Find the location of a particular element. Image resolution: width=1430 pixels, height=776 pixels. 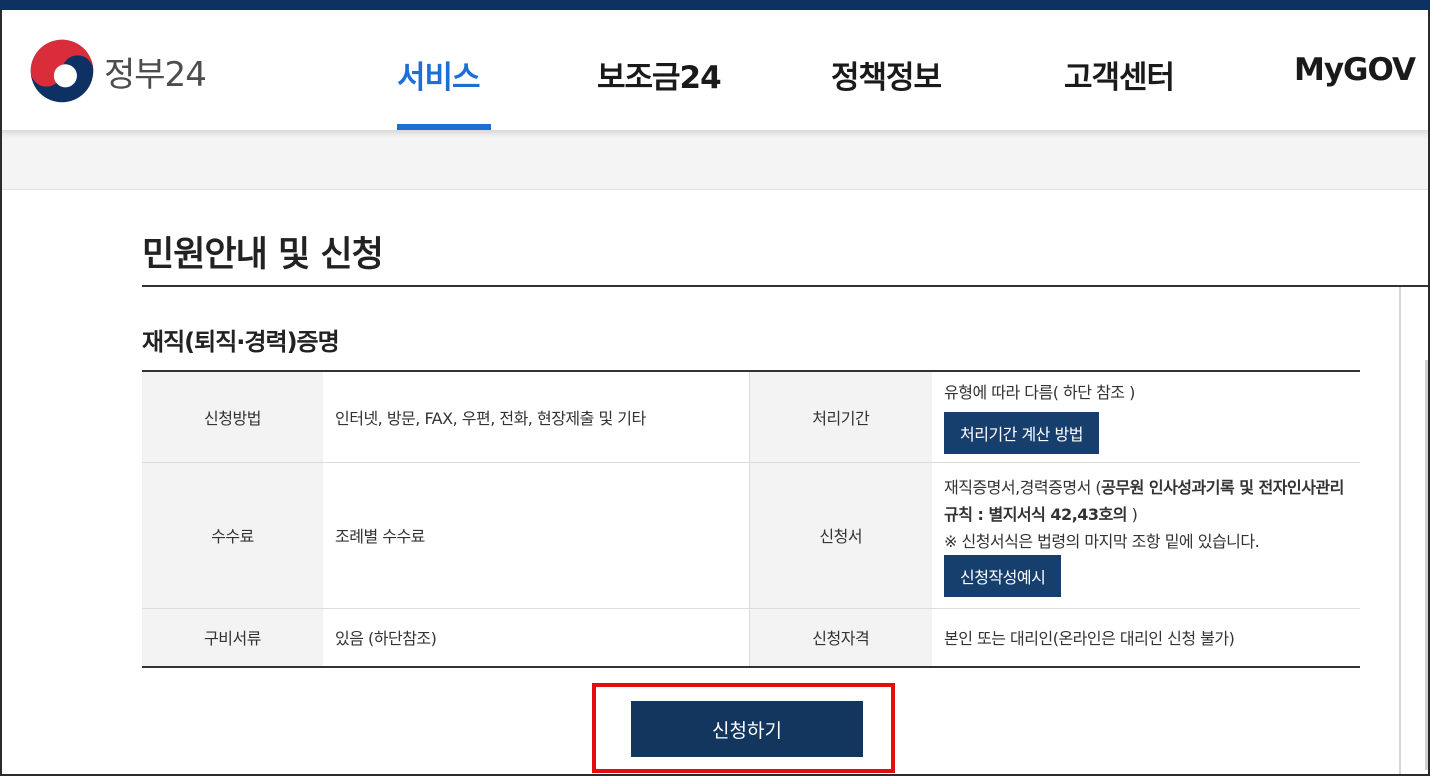

value-required-documents: 있음 (하단참조) is located at coordinates (536, 638).